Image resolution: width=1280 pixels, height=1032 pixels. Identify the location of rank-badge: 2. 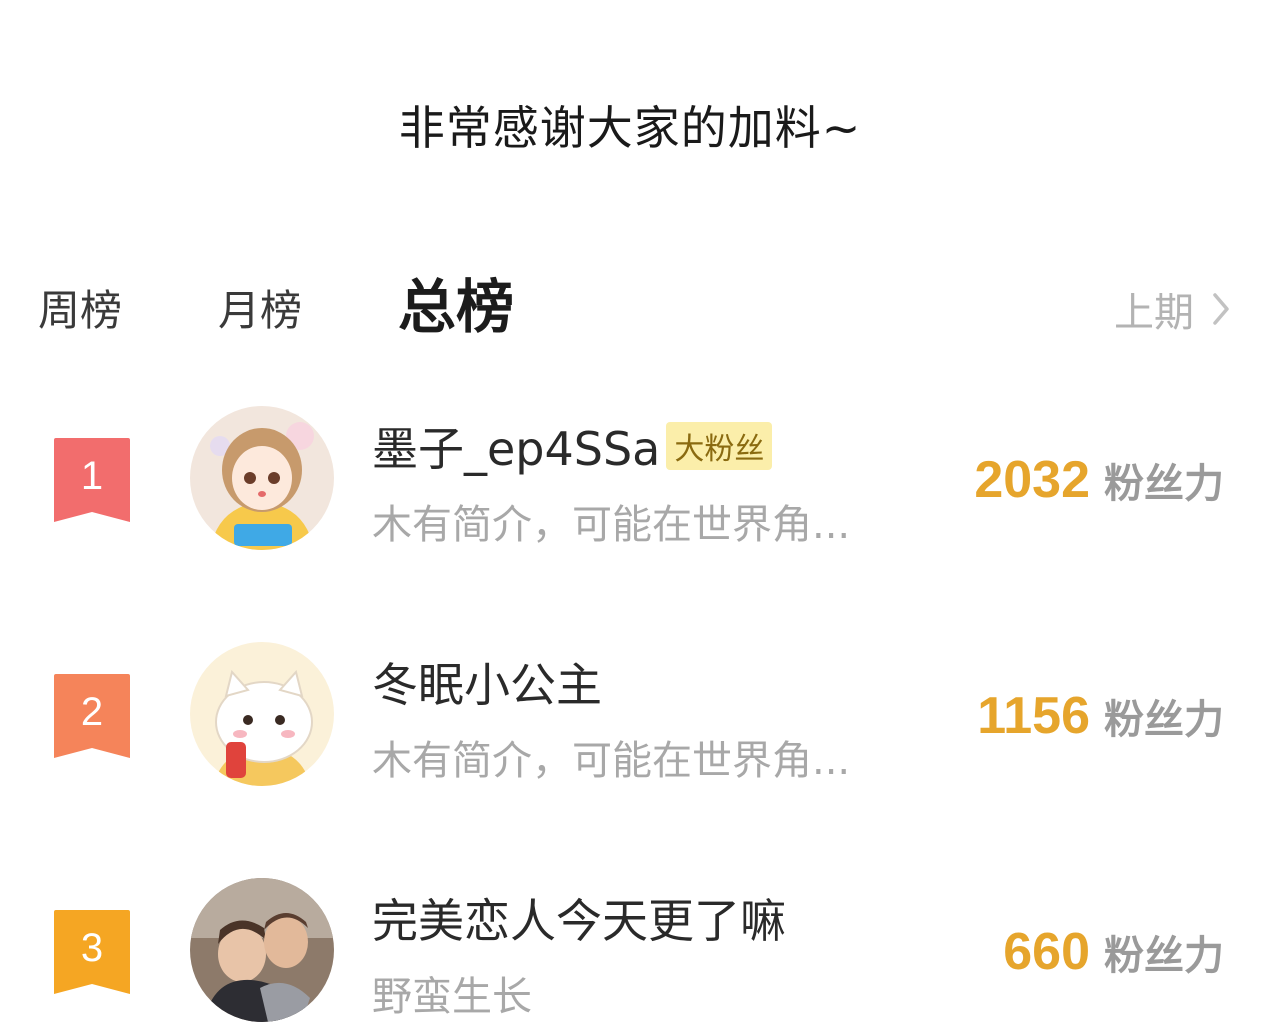
(92, 716).